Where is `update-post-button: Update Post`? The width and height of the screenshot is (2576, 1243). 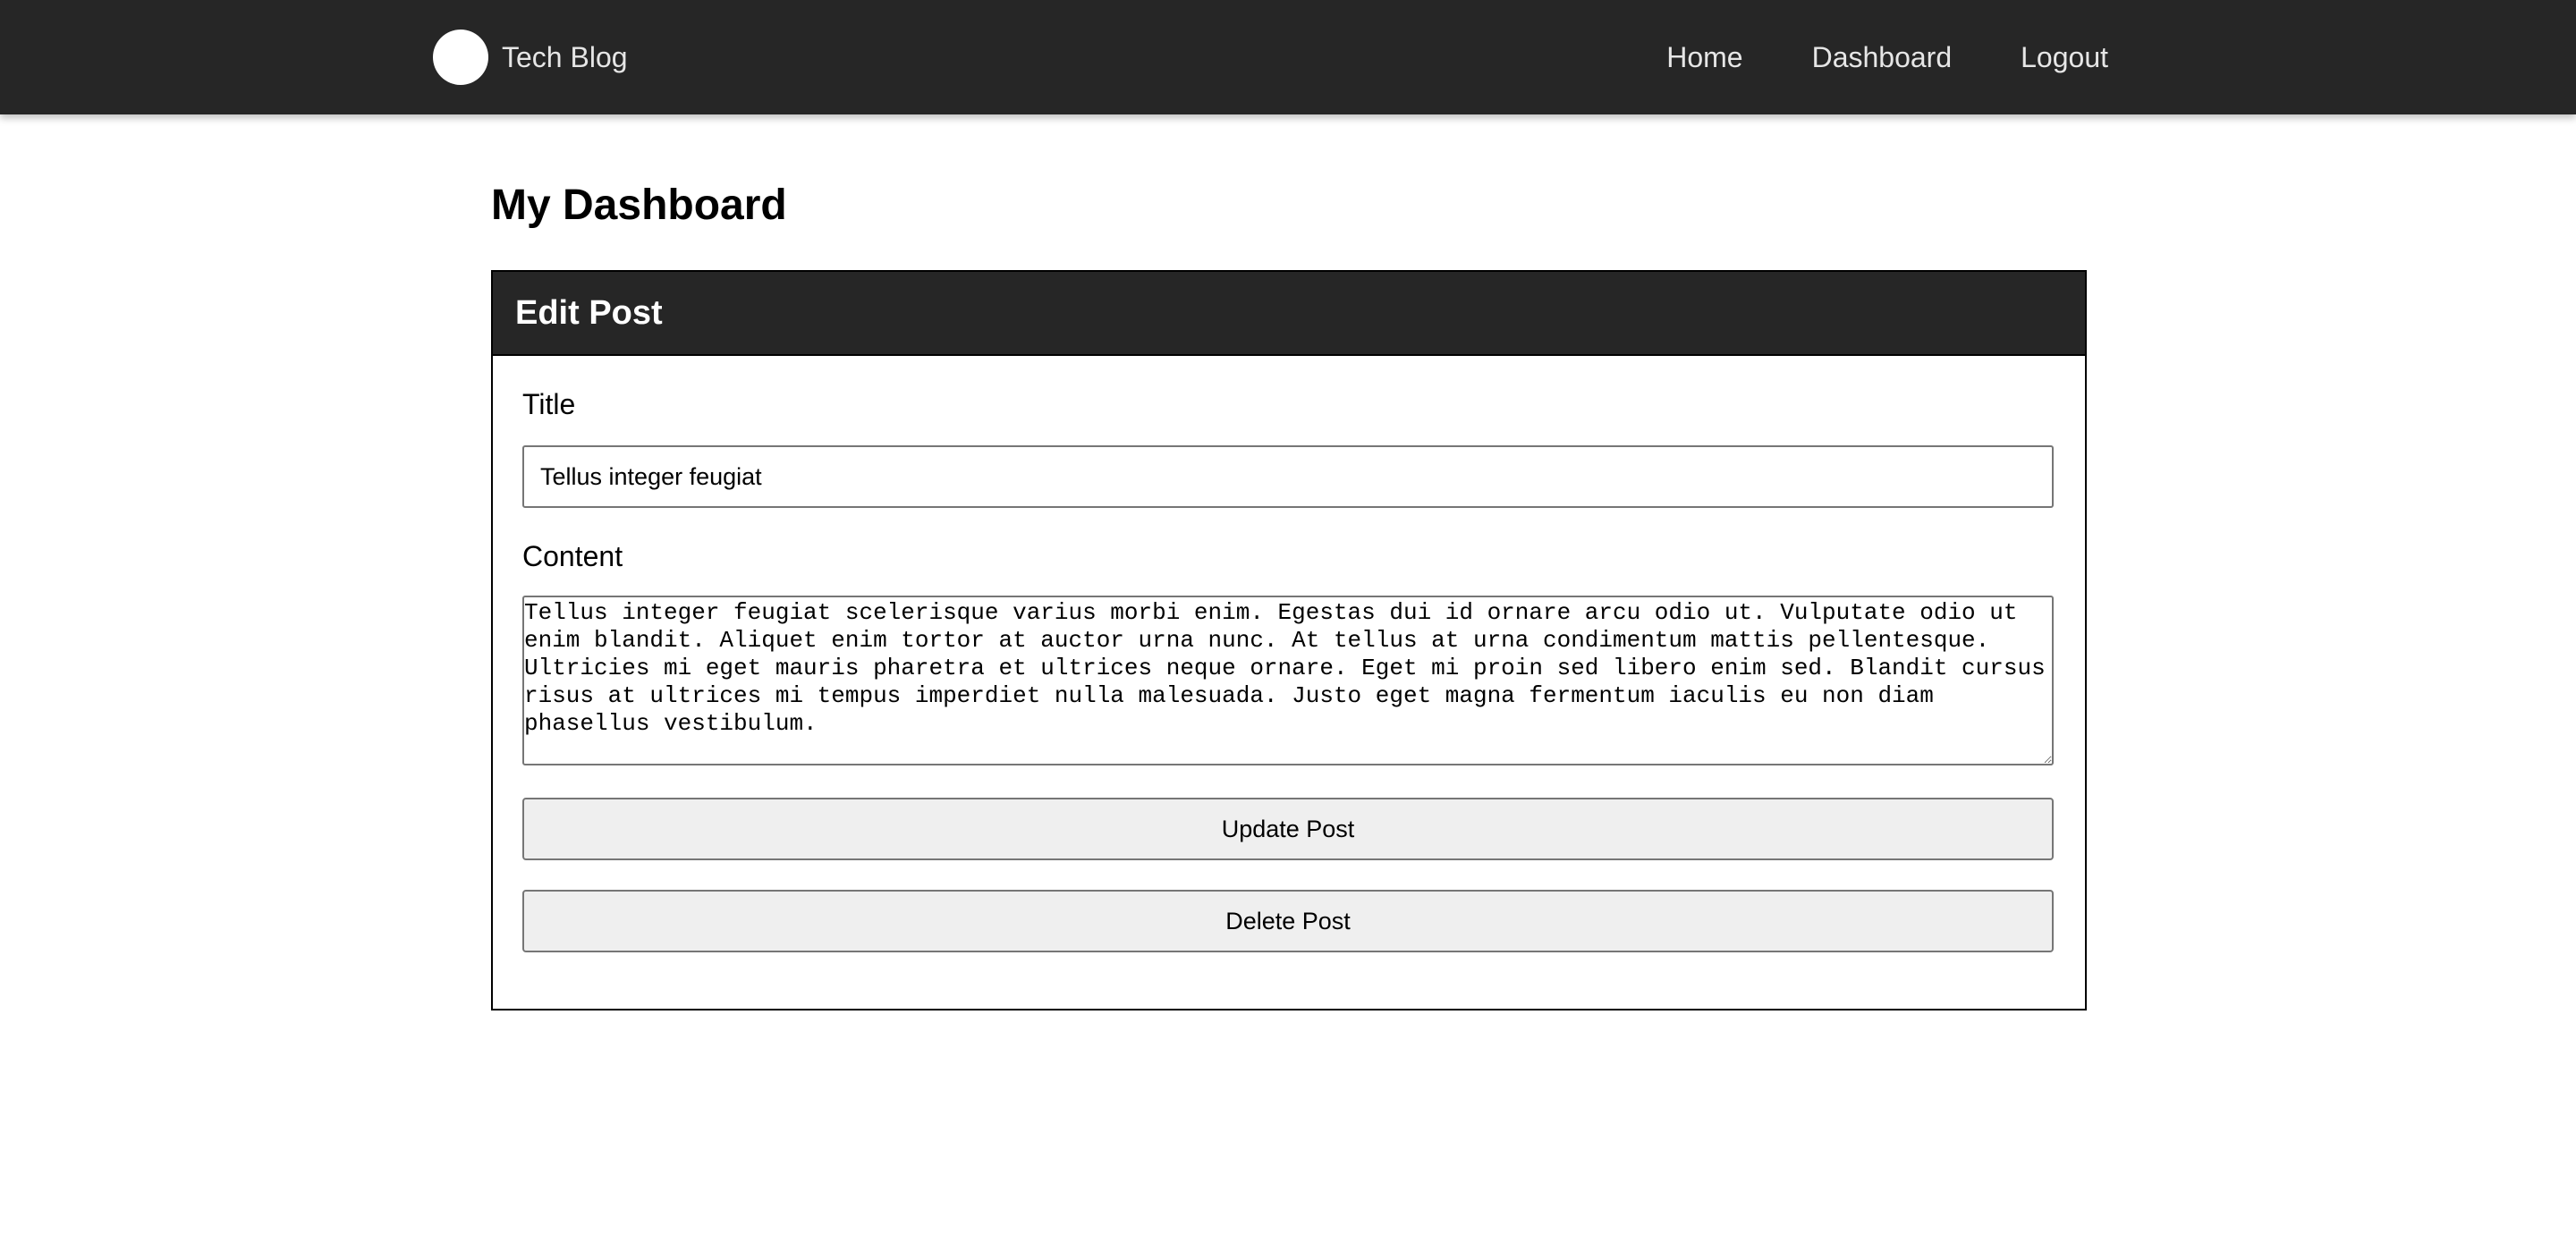 update-post-button: Update Post is located at coordinates (1288, 829).